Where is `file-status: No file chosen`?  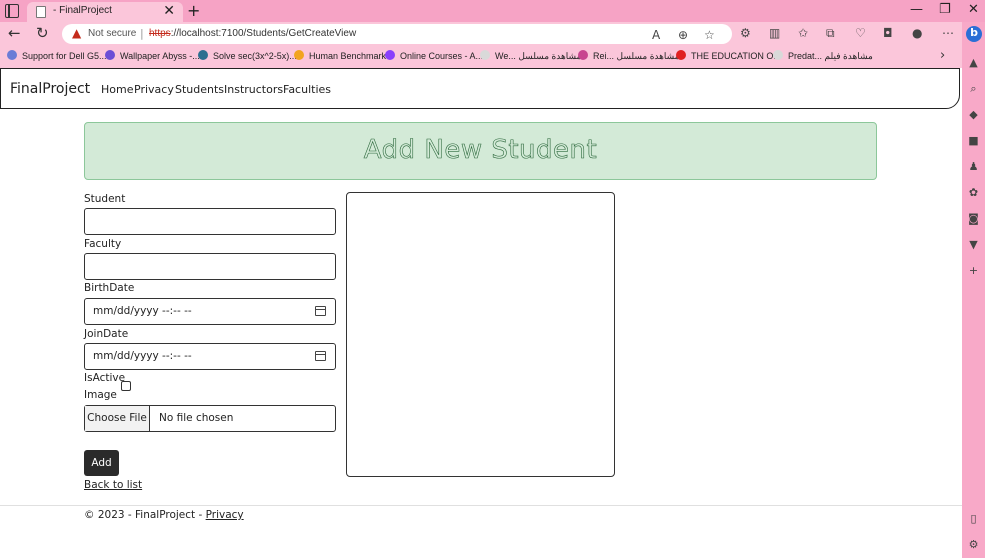 file-status: No file chosen is located at coordinates (196, 418).